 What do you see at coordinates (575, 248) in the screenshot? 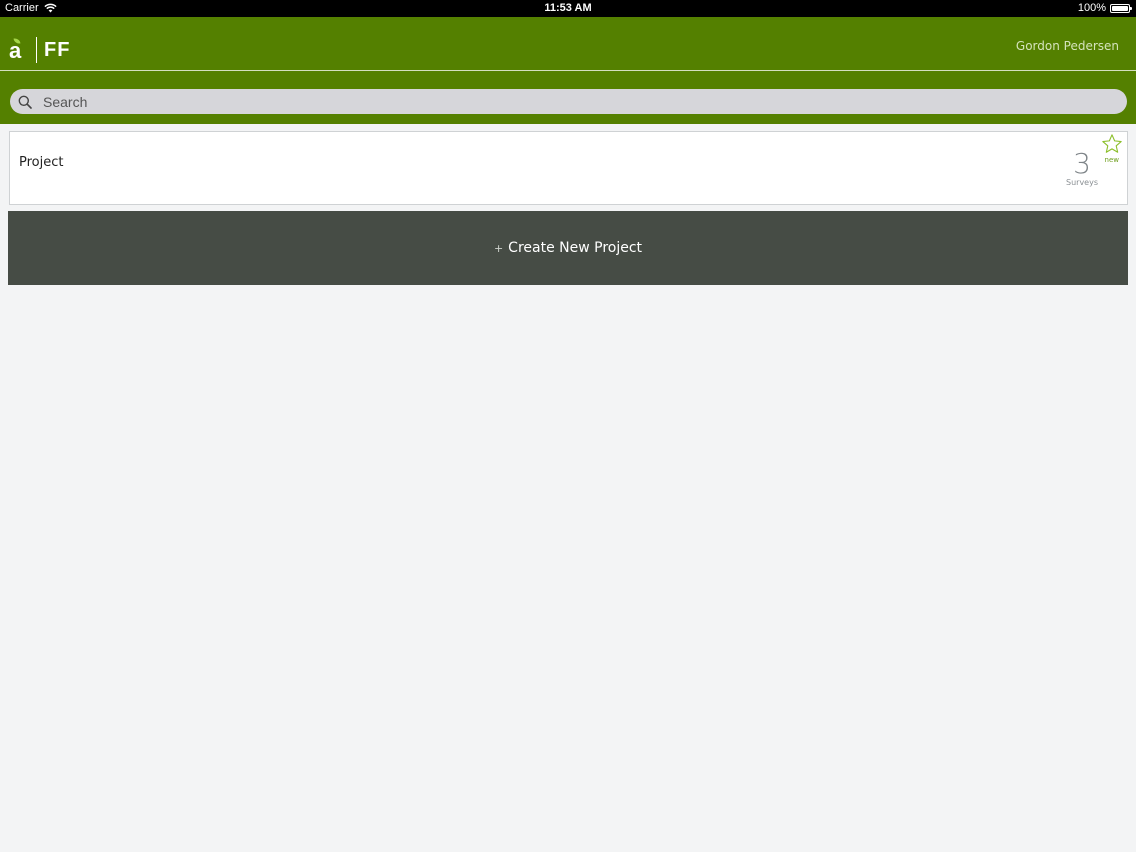
I see `create-button-label: Create New Project` at bounding box center [575, 248].